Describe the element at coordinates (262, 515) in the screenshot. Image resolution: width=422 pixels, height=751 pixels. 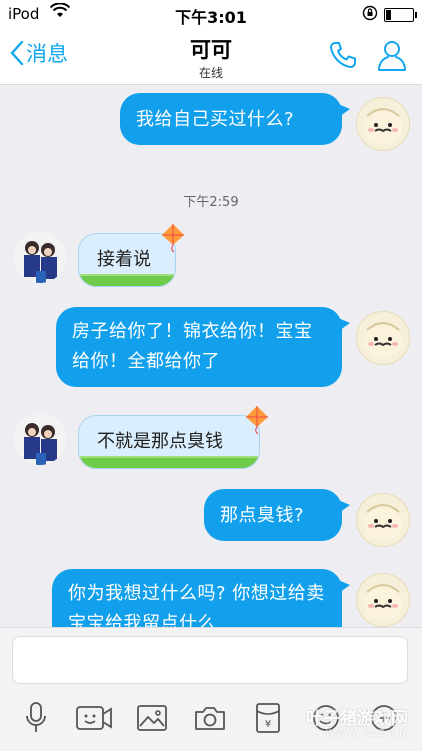
I see `message-text: 那点臭钱?` at that location.